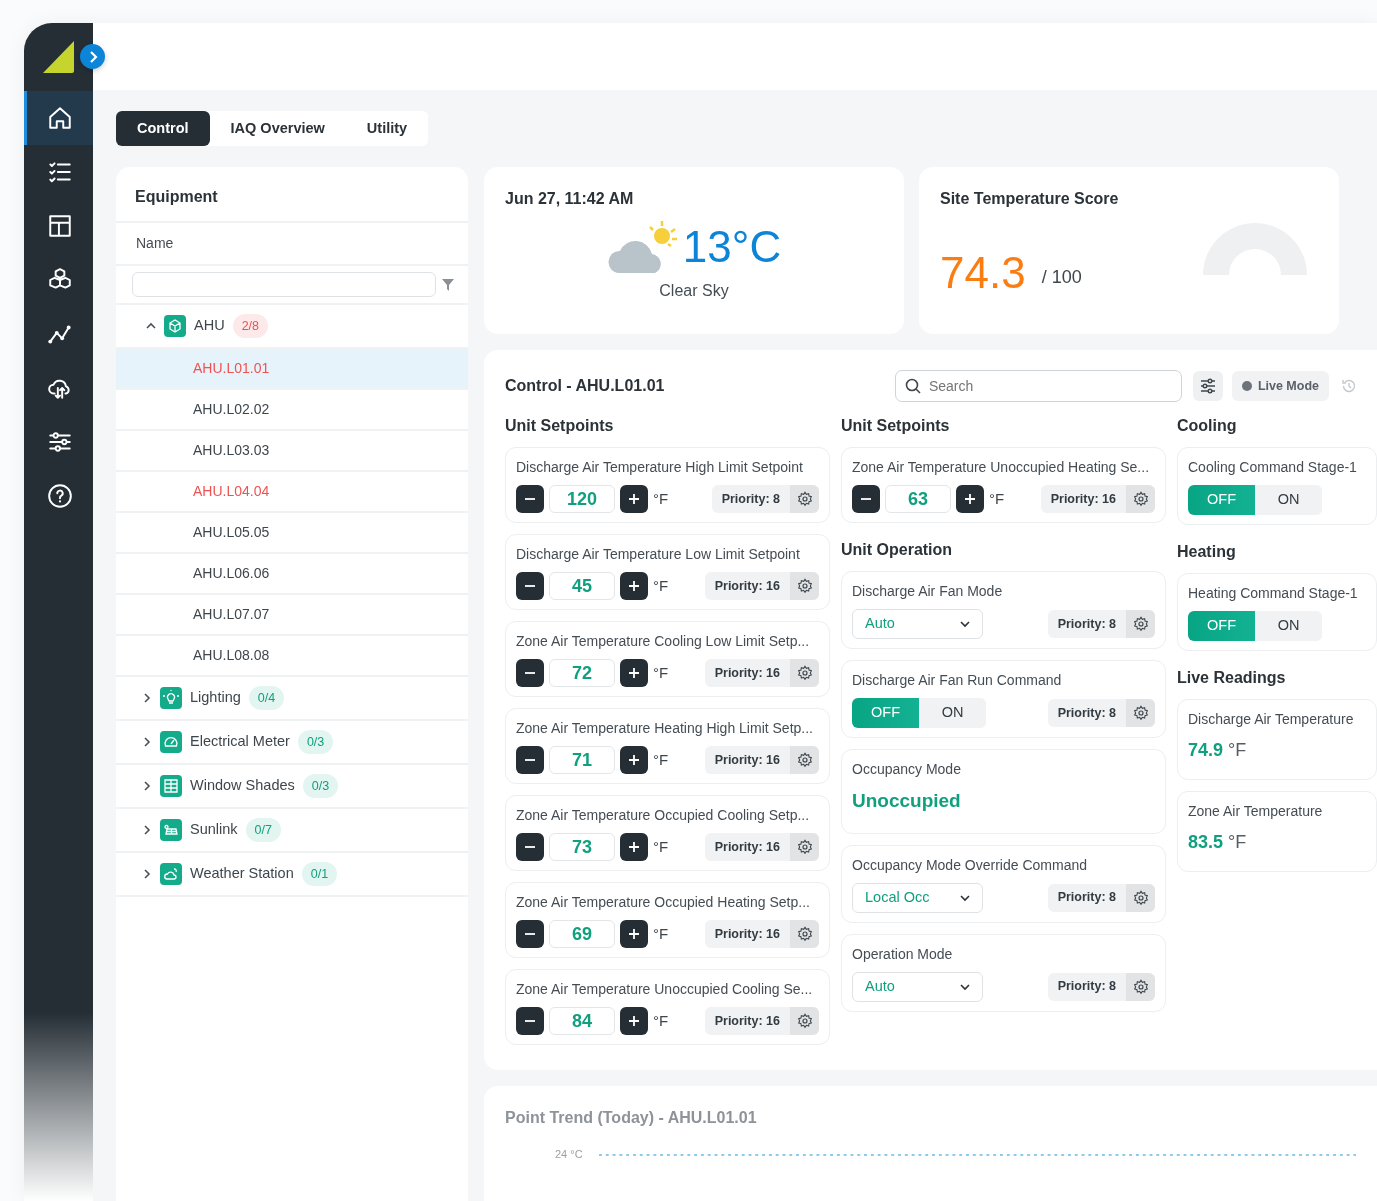 Image resolution: width=1377 pixels, height=1201 pixels. What do you see at coordinates (570, 199) in the screenshot?
I see `date-time: Jun 27, 11:42 AM` at bounding box center [570, 199].